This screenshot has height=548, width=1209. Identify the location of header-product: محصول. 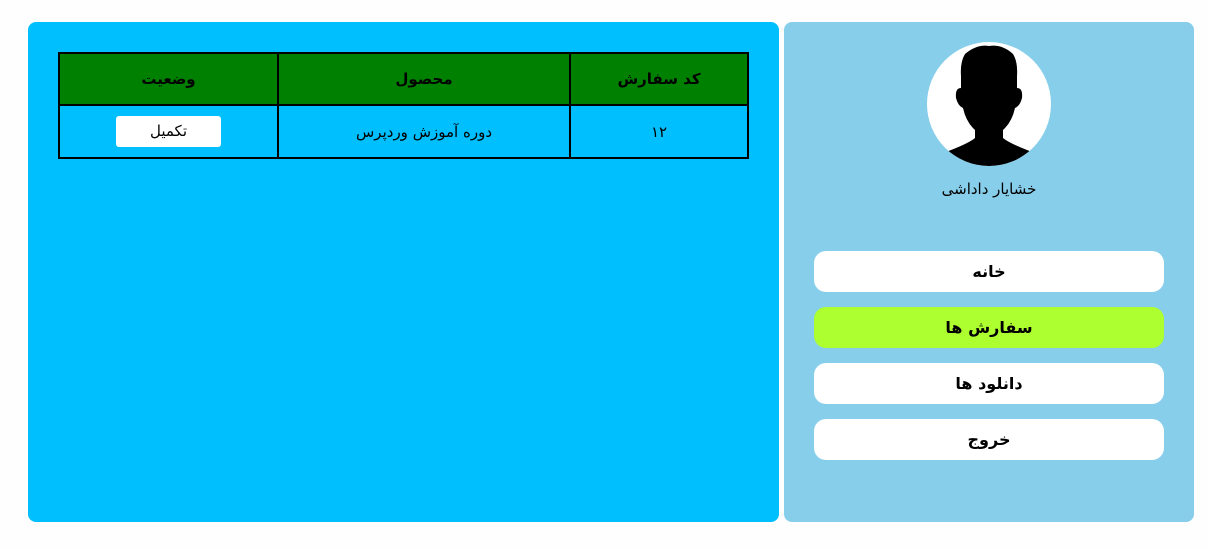
(424, 79).